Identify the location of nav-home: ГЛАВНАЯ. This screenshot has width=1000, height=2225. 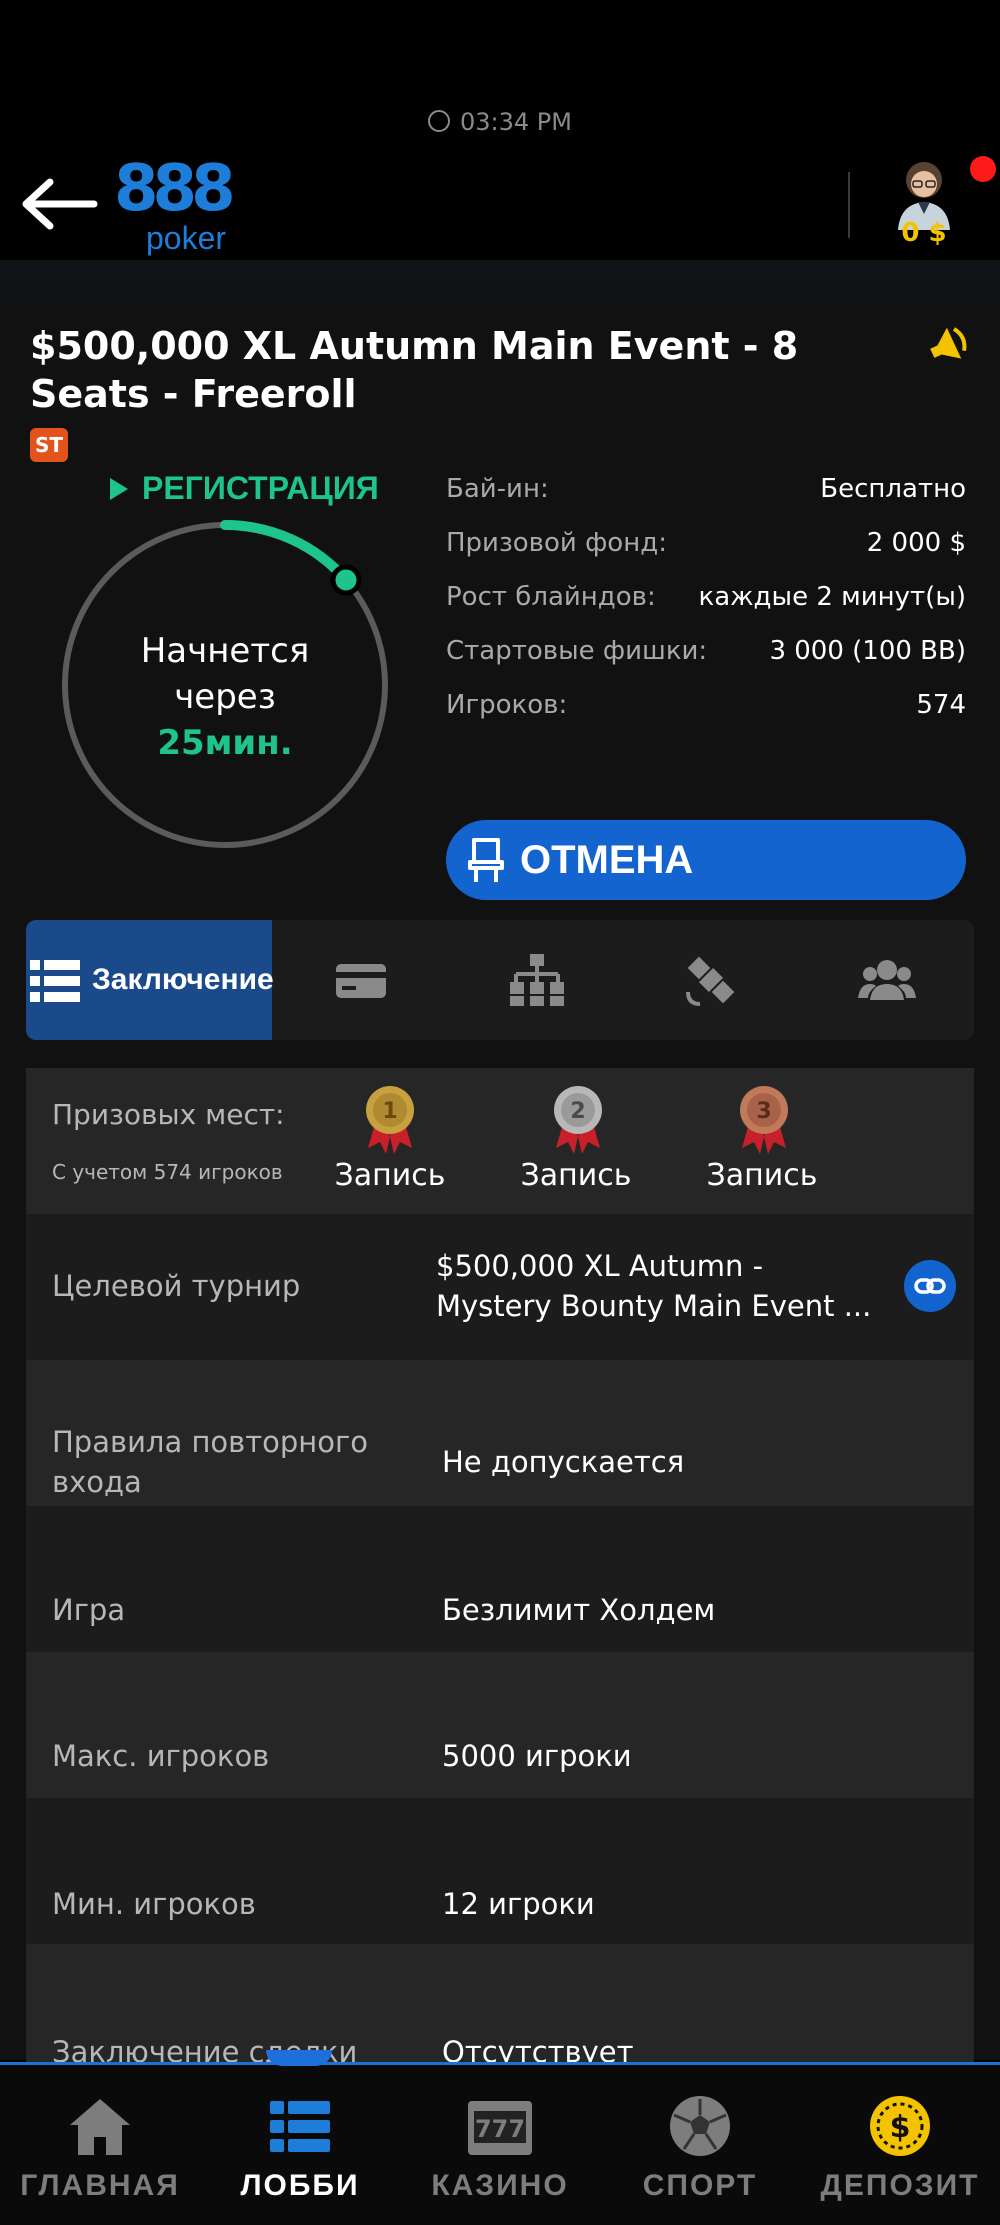
(100, 2145).